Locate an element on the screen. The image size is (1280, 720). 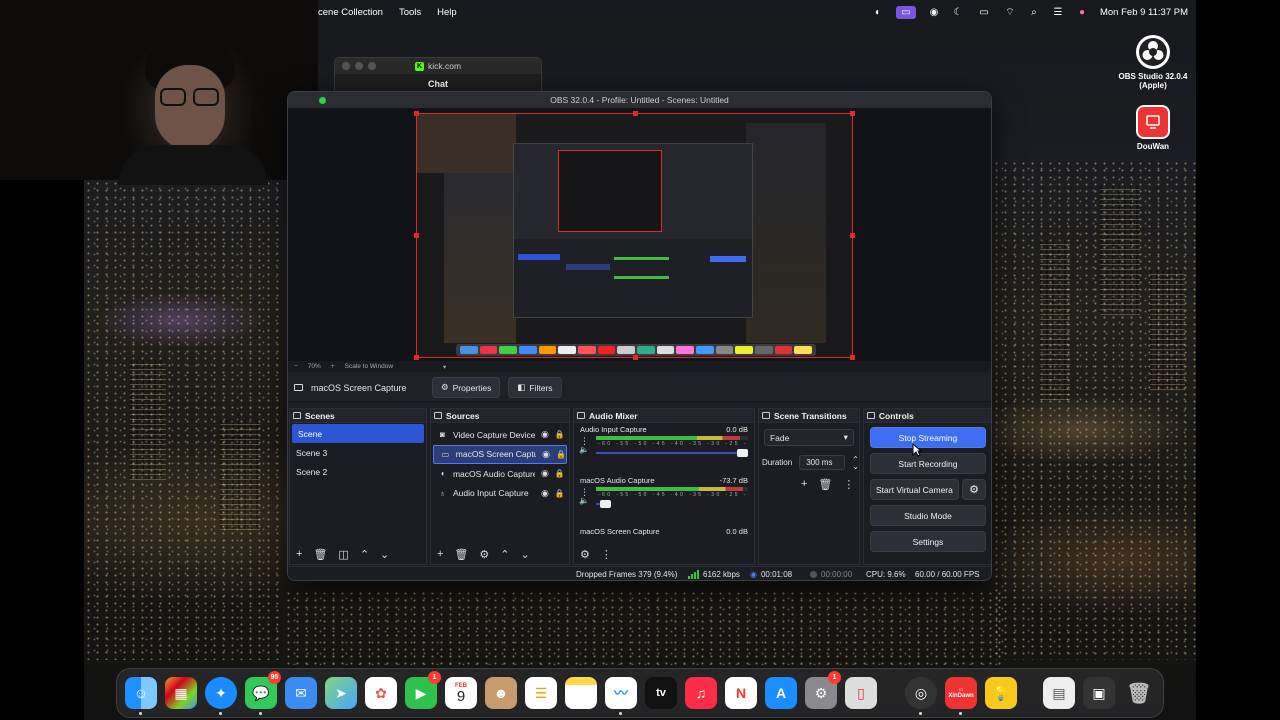
news-icon: N is located at coordinates (741, 693).